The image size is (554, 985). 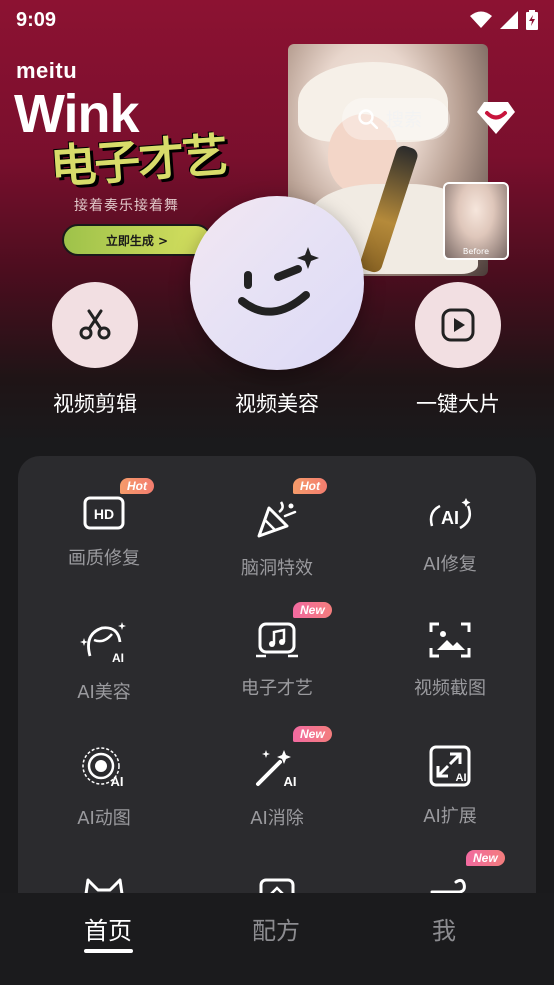 I want to click on tool-ai-erase: New AI AI消除, so click(x=277, y=766).